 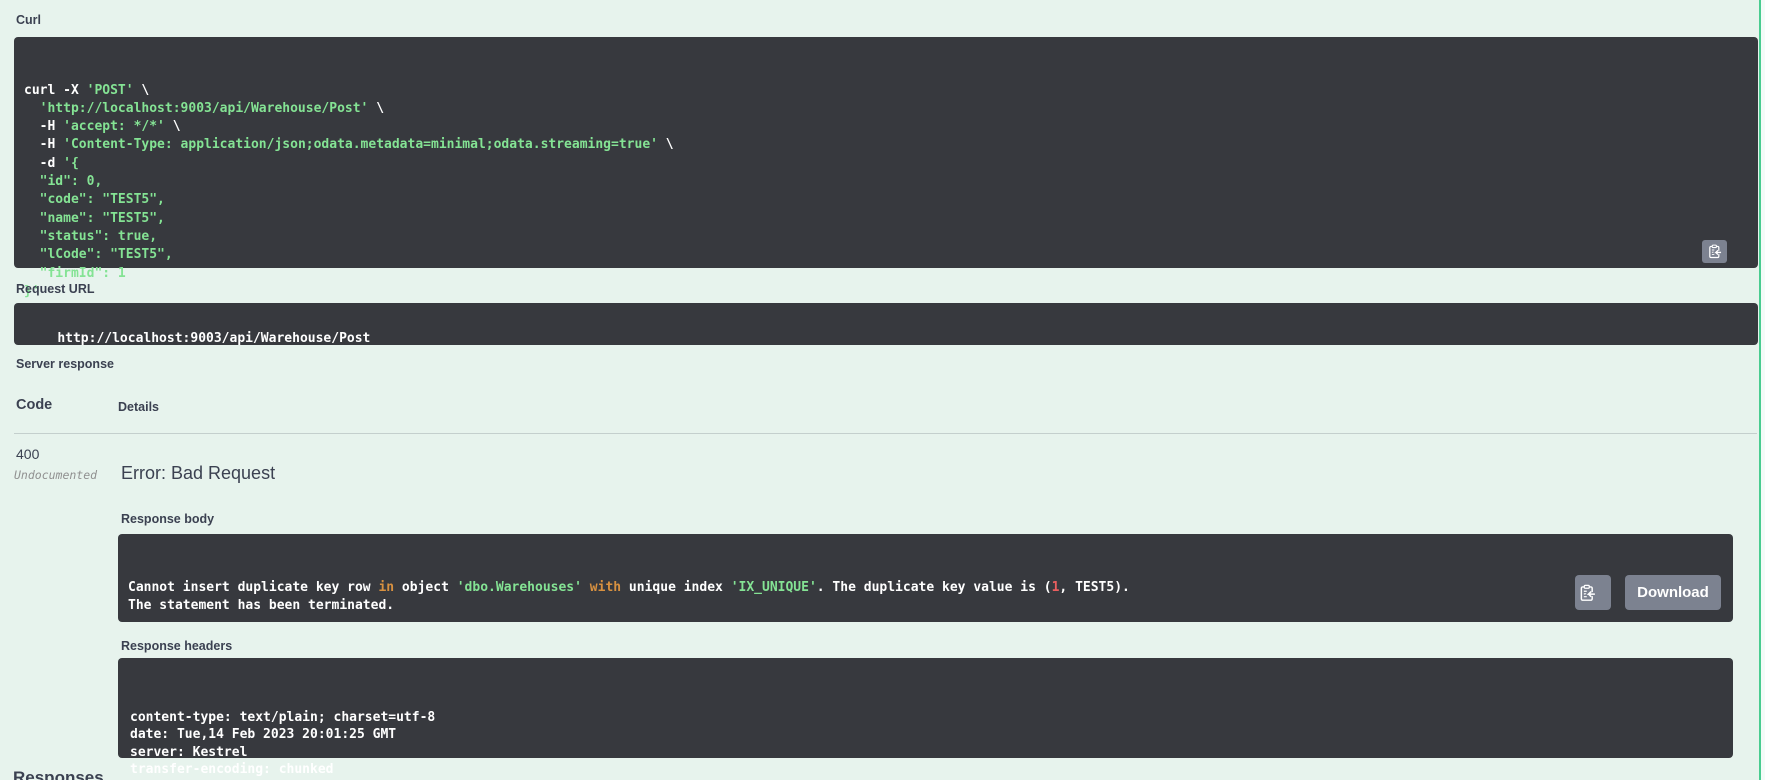 I want to click on download-button: Download, so click(x=1673, y=592).